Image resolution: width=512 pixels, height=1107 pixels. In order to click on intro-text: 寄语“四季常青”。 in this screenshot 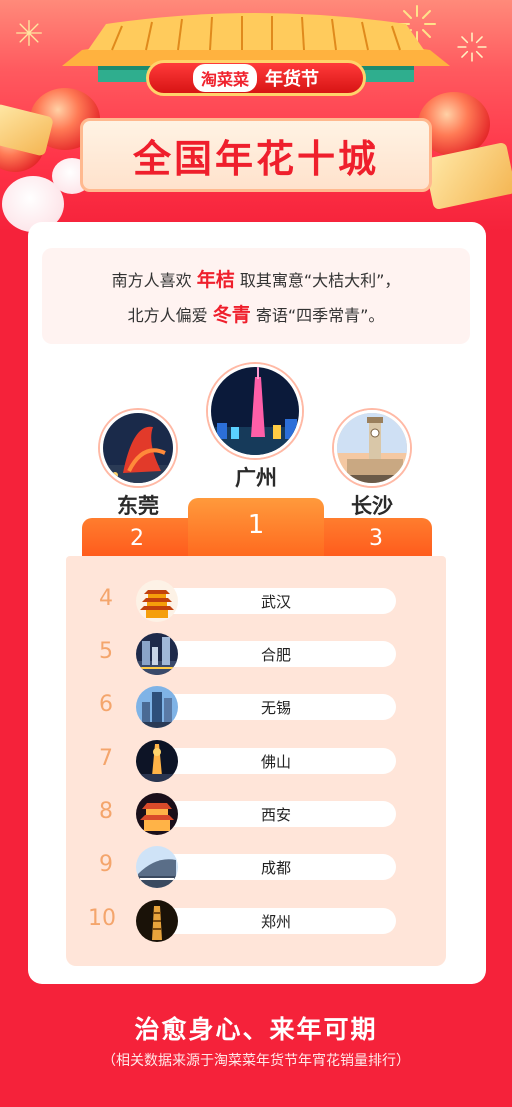, I will do `click(320, 315)`.